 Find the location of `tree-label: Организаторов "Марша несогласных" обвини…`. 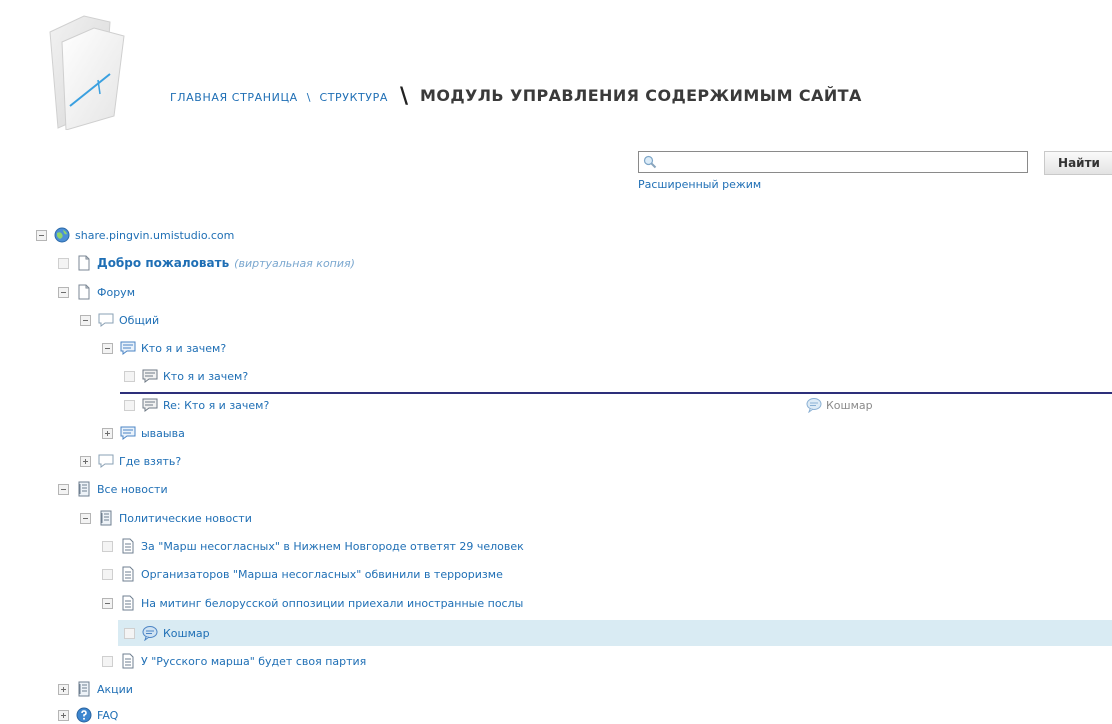

tree-label: Организаторов "Марша несогласных" обвини… is located at coordinates (322, 574).